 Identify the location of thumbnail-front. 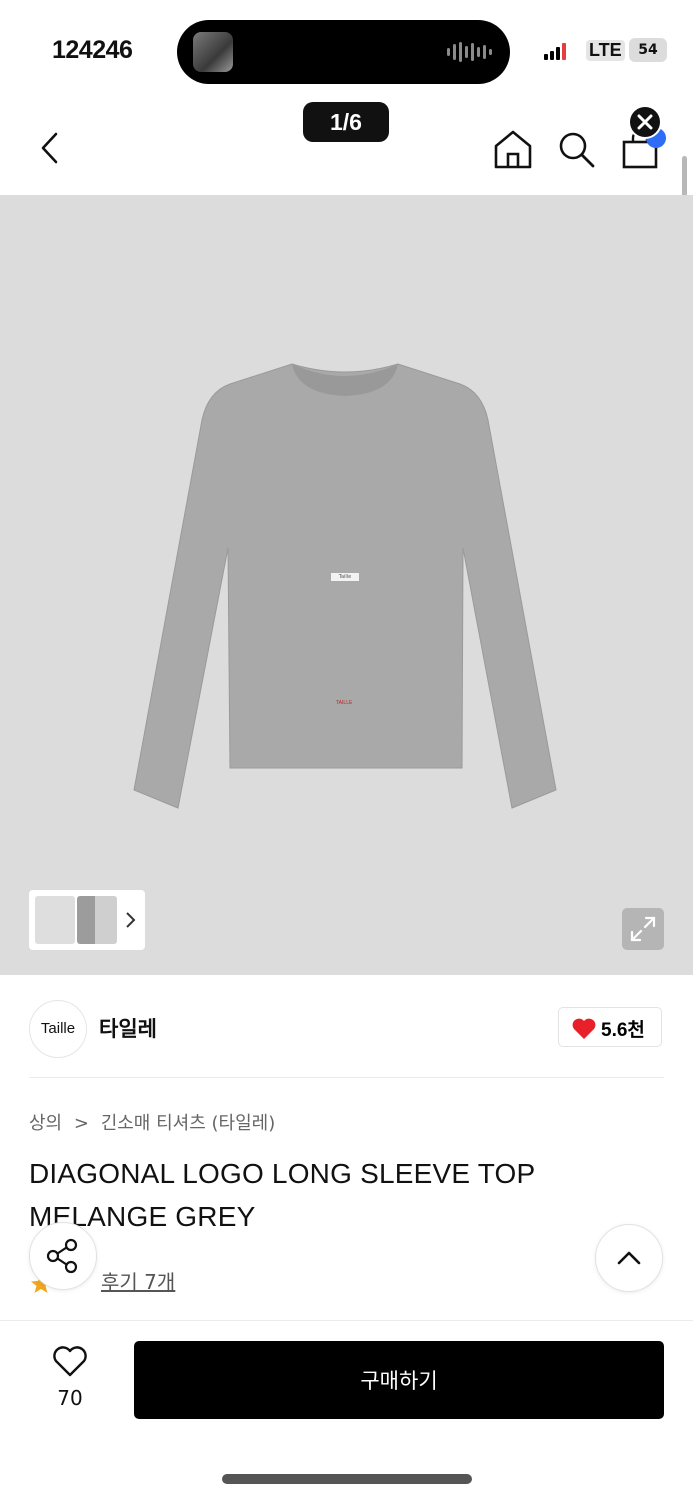
(55, 920).